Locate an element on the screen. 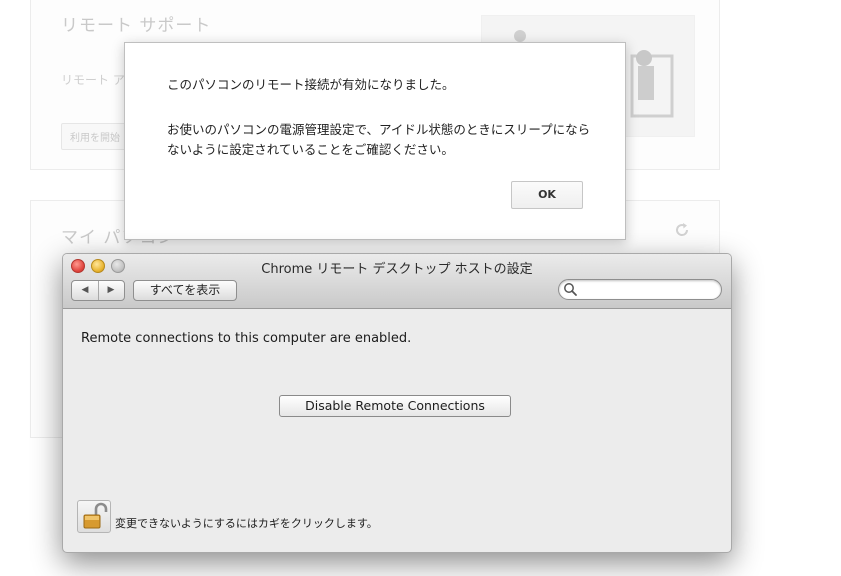 This screenshot has height=576, width=841. ok-button: OK is located at coordinates (547, 195).